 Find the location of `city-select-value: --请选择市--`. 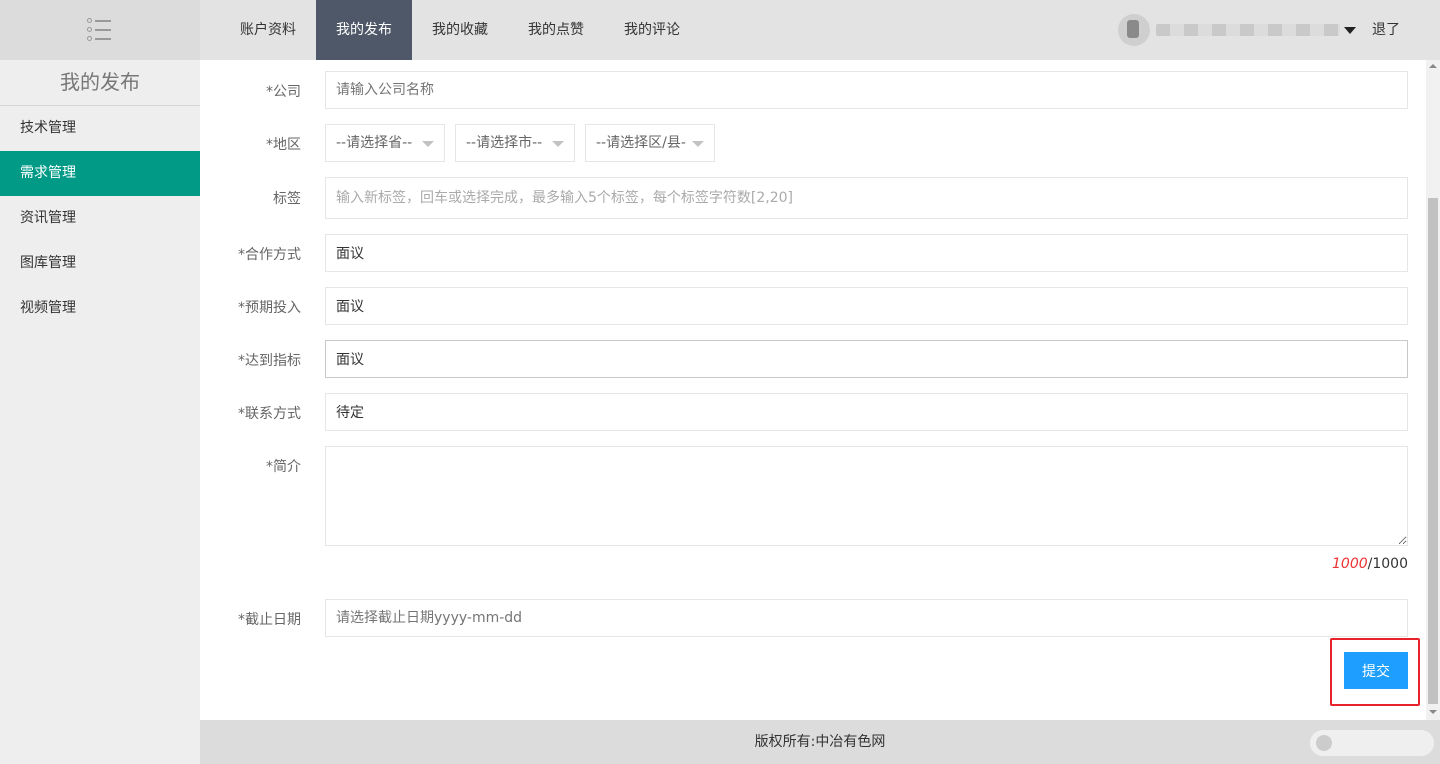

city-select-value: --请选择市-- is located at coordinates (504, 143).